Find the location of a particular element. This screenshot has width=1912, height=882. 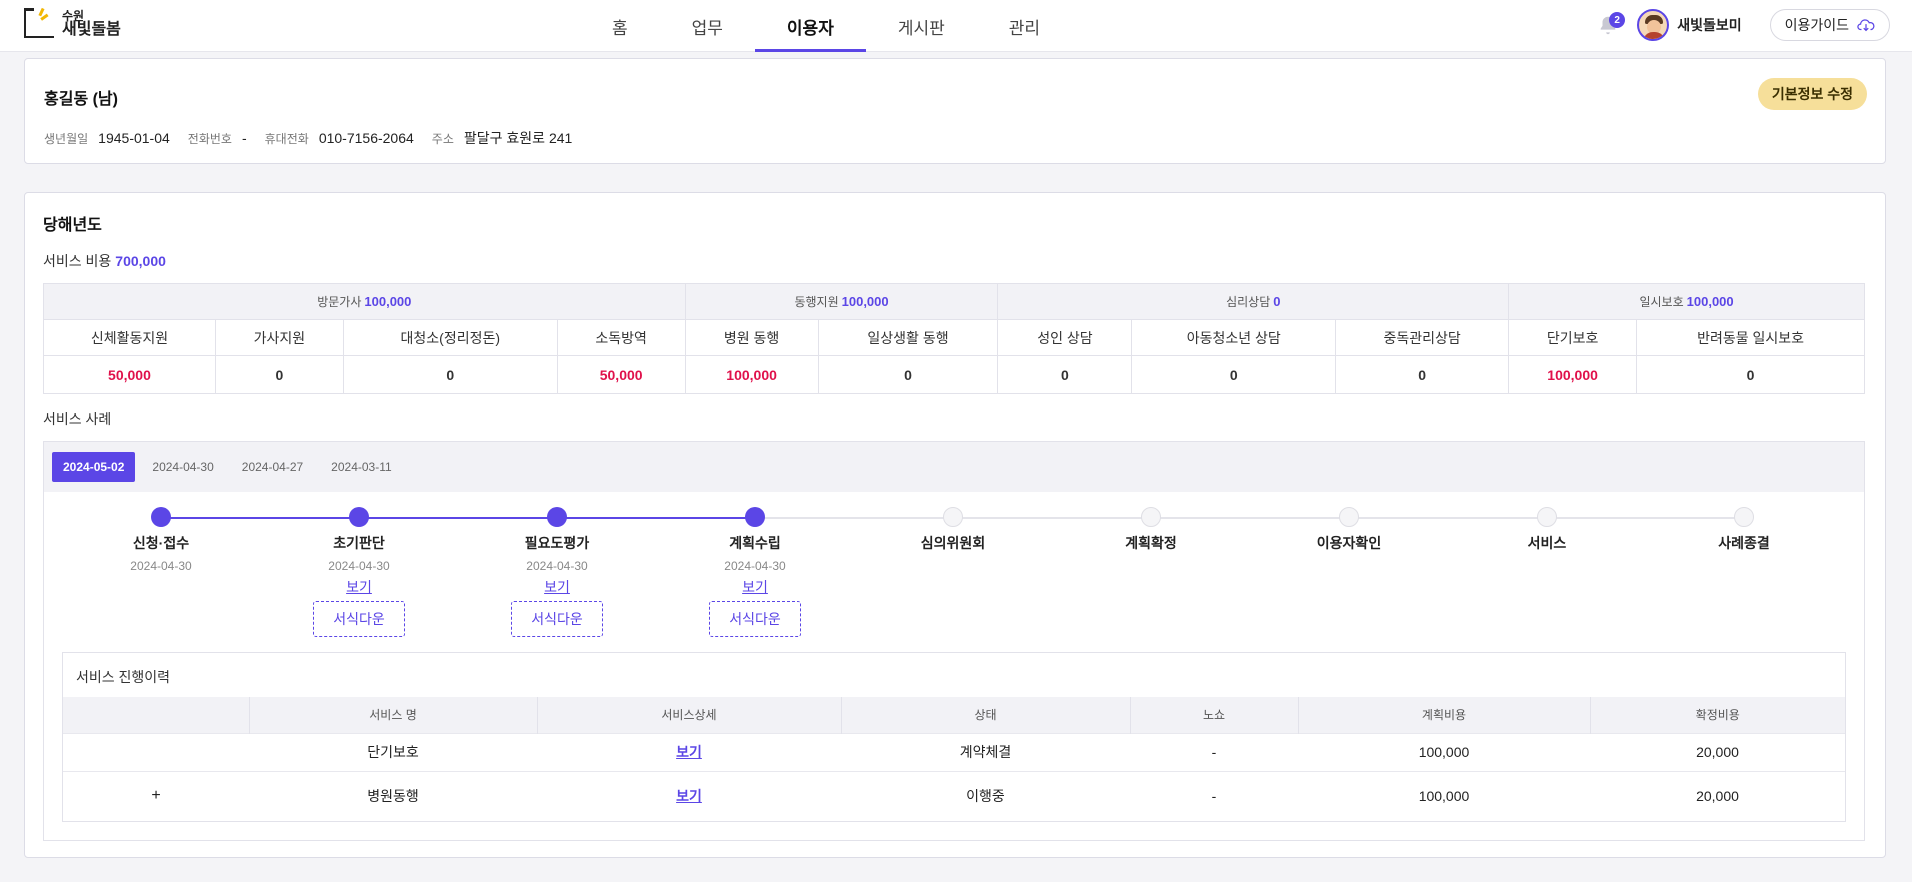

logo-big-text: 새빛돌봄 is located at coordinates (91, 29).